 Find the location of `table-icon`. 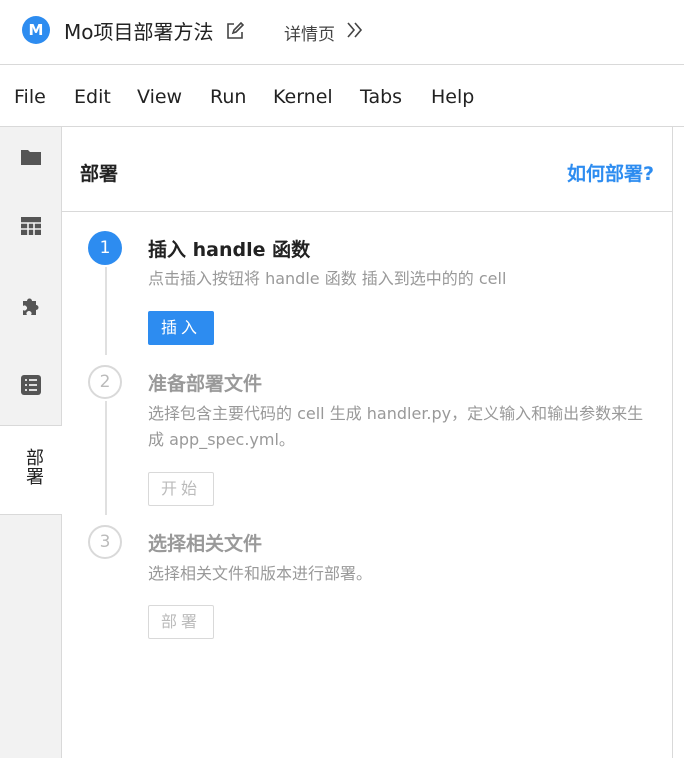

table-icon is located at coordinates (31, 226).